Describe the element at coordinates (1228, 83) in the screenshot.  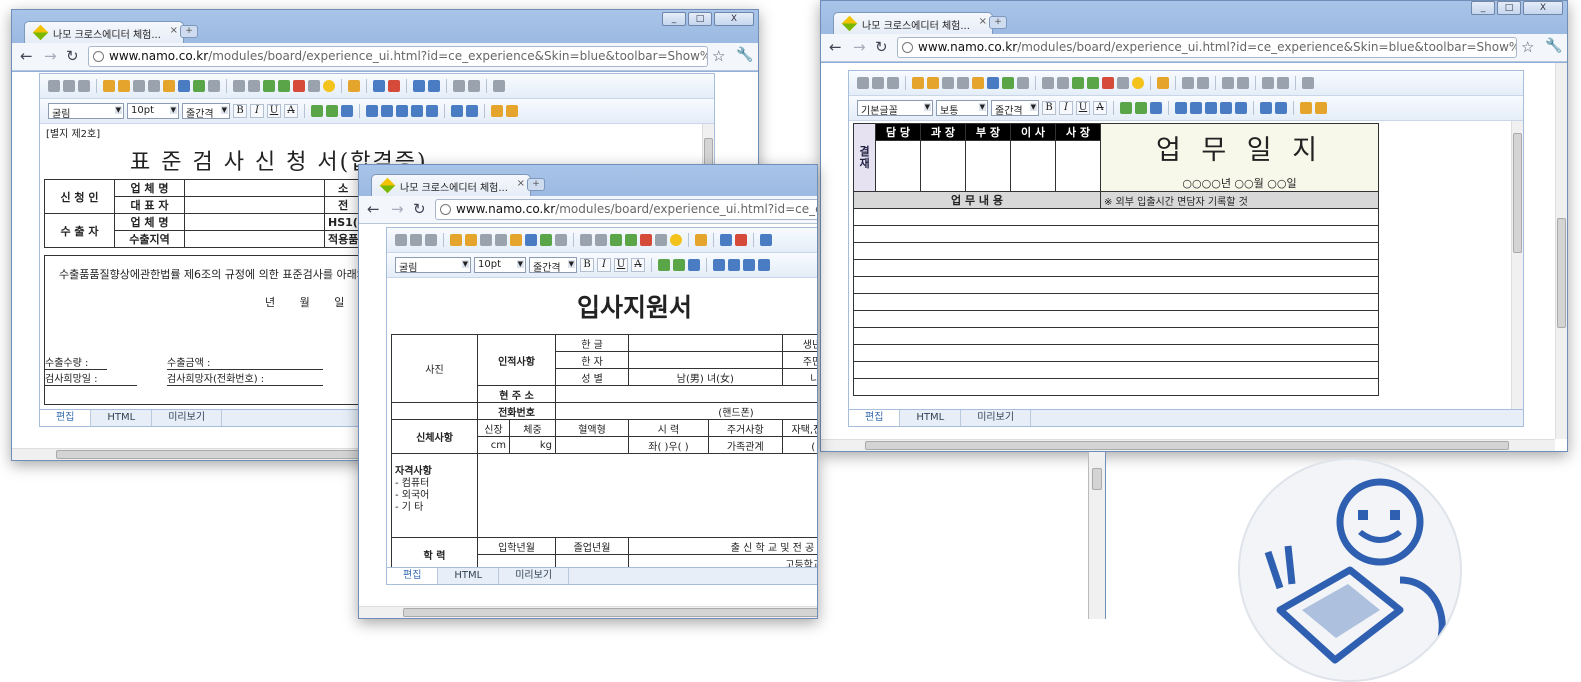
I see `cell-icon` at that location.